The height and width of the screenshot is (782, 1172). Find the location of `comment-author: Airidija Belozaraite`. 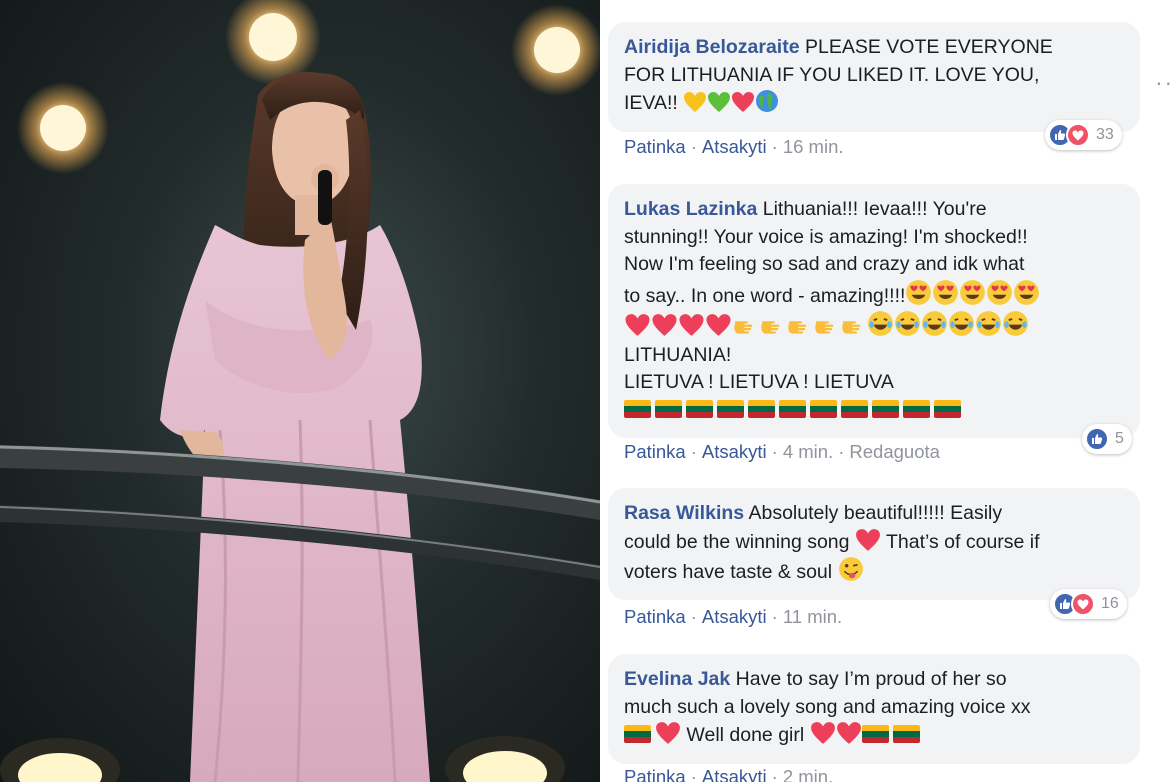

comment-author: Airidija Belozaraite is located at coordinates (712, 47).